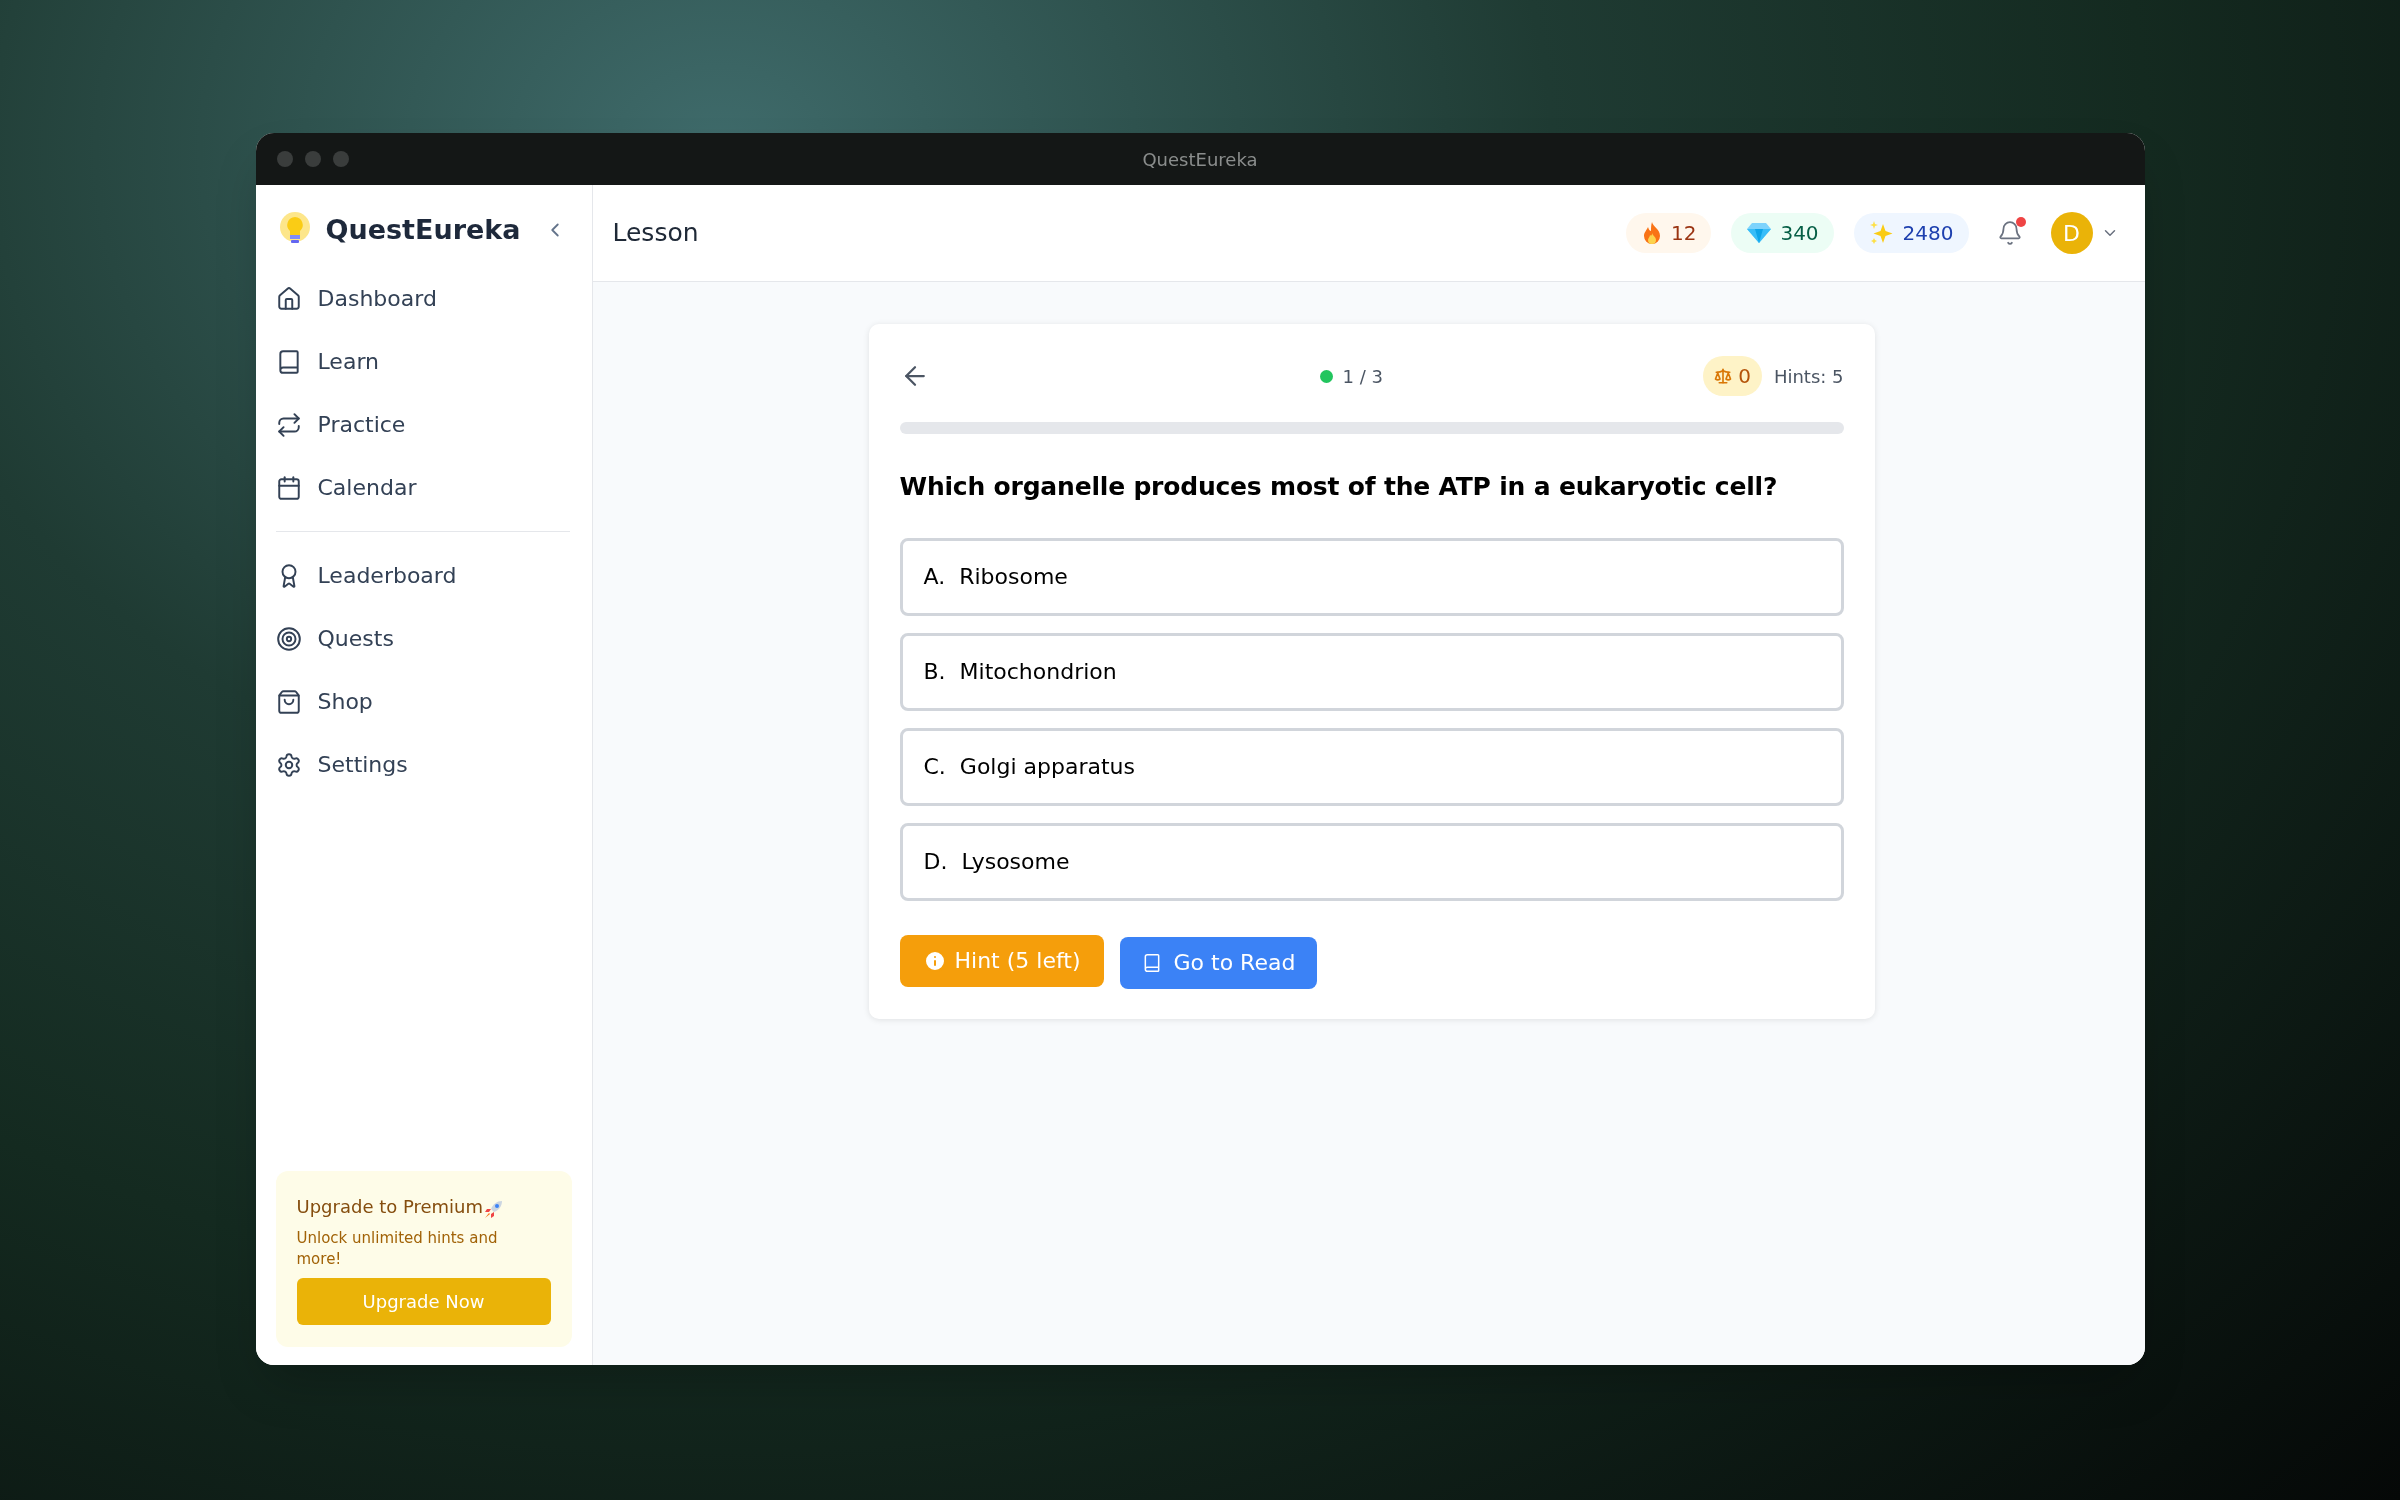  What do you see at coordinates (655, 233) in the screenshot?
I see `page-title: Lesson` at bounding box center [655, 233].